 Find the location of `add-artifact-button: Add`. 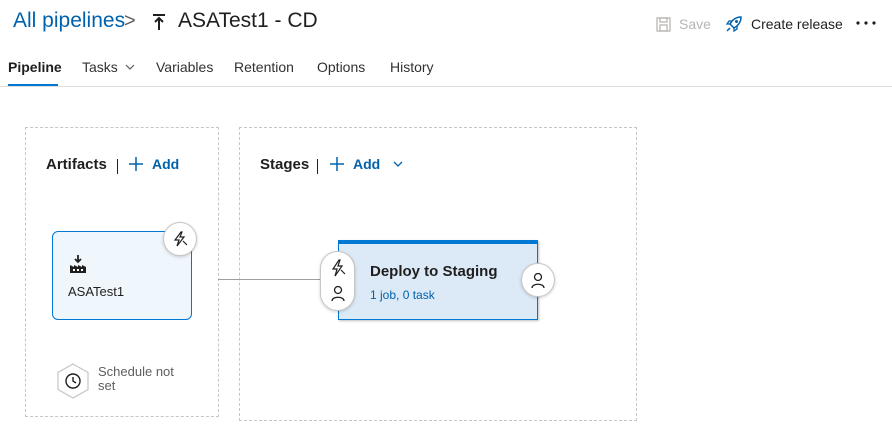

add-artifact-button: Add is located at coordinates (153, 164).